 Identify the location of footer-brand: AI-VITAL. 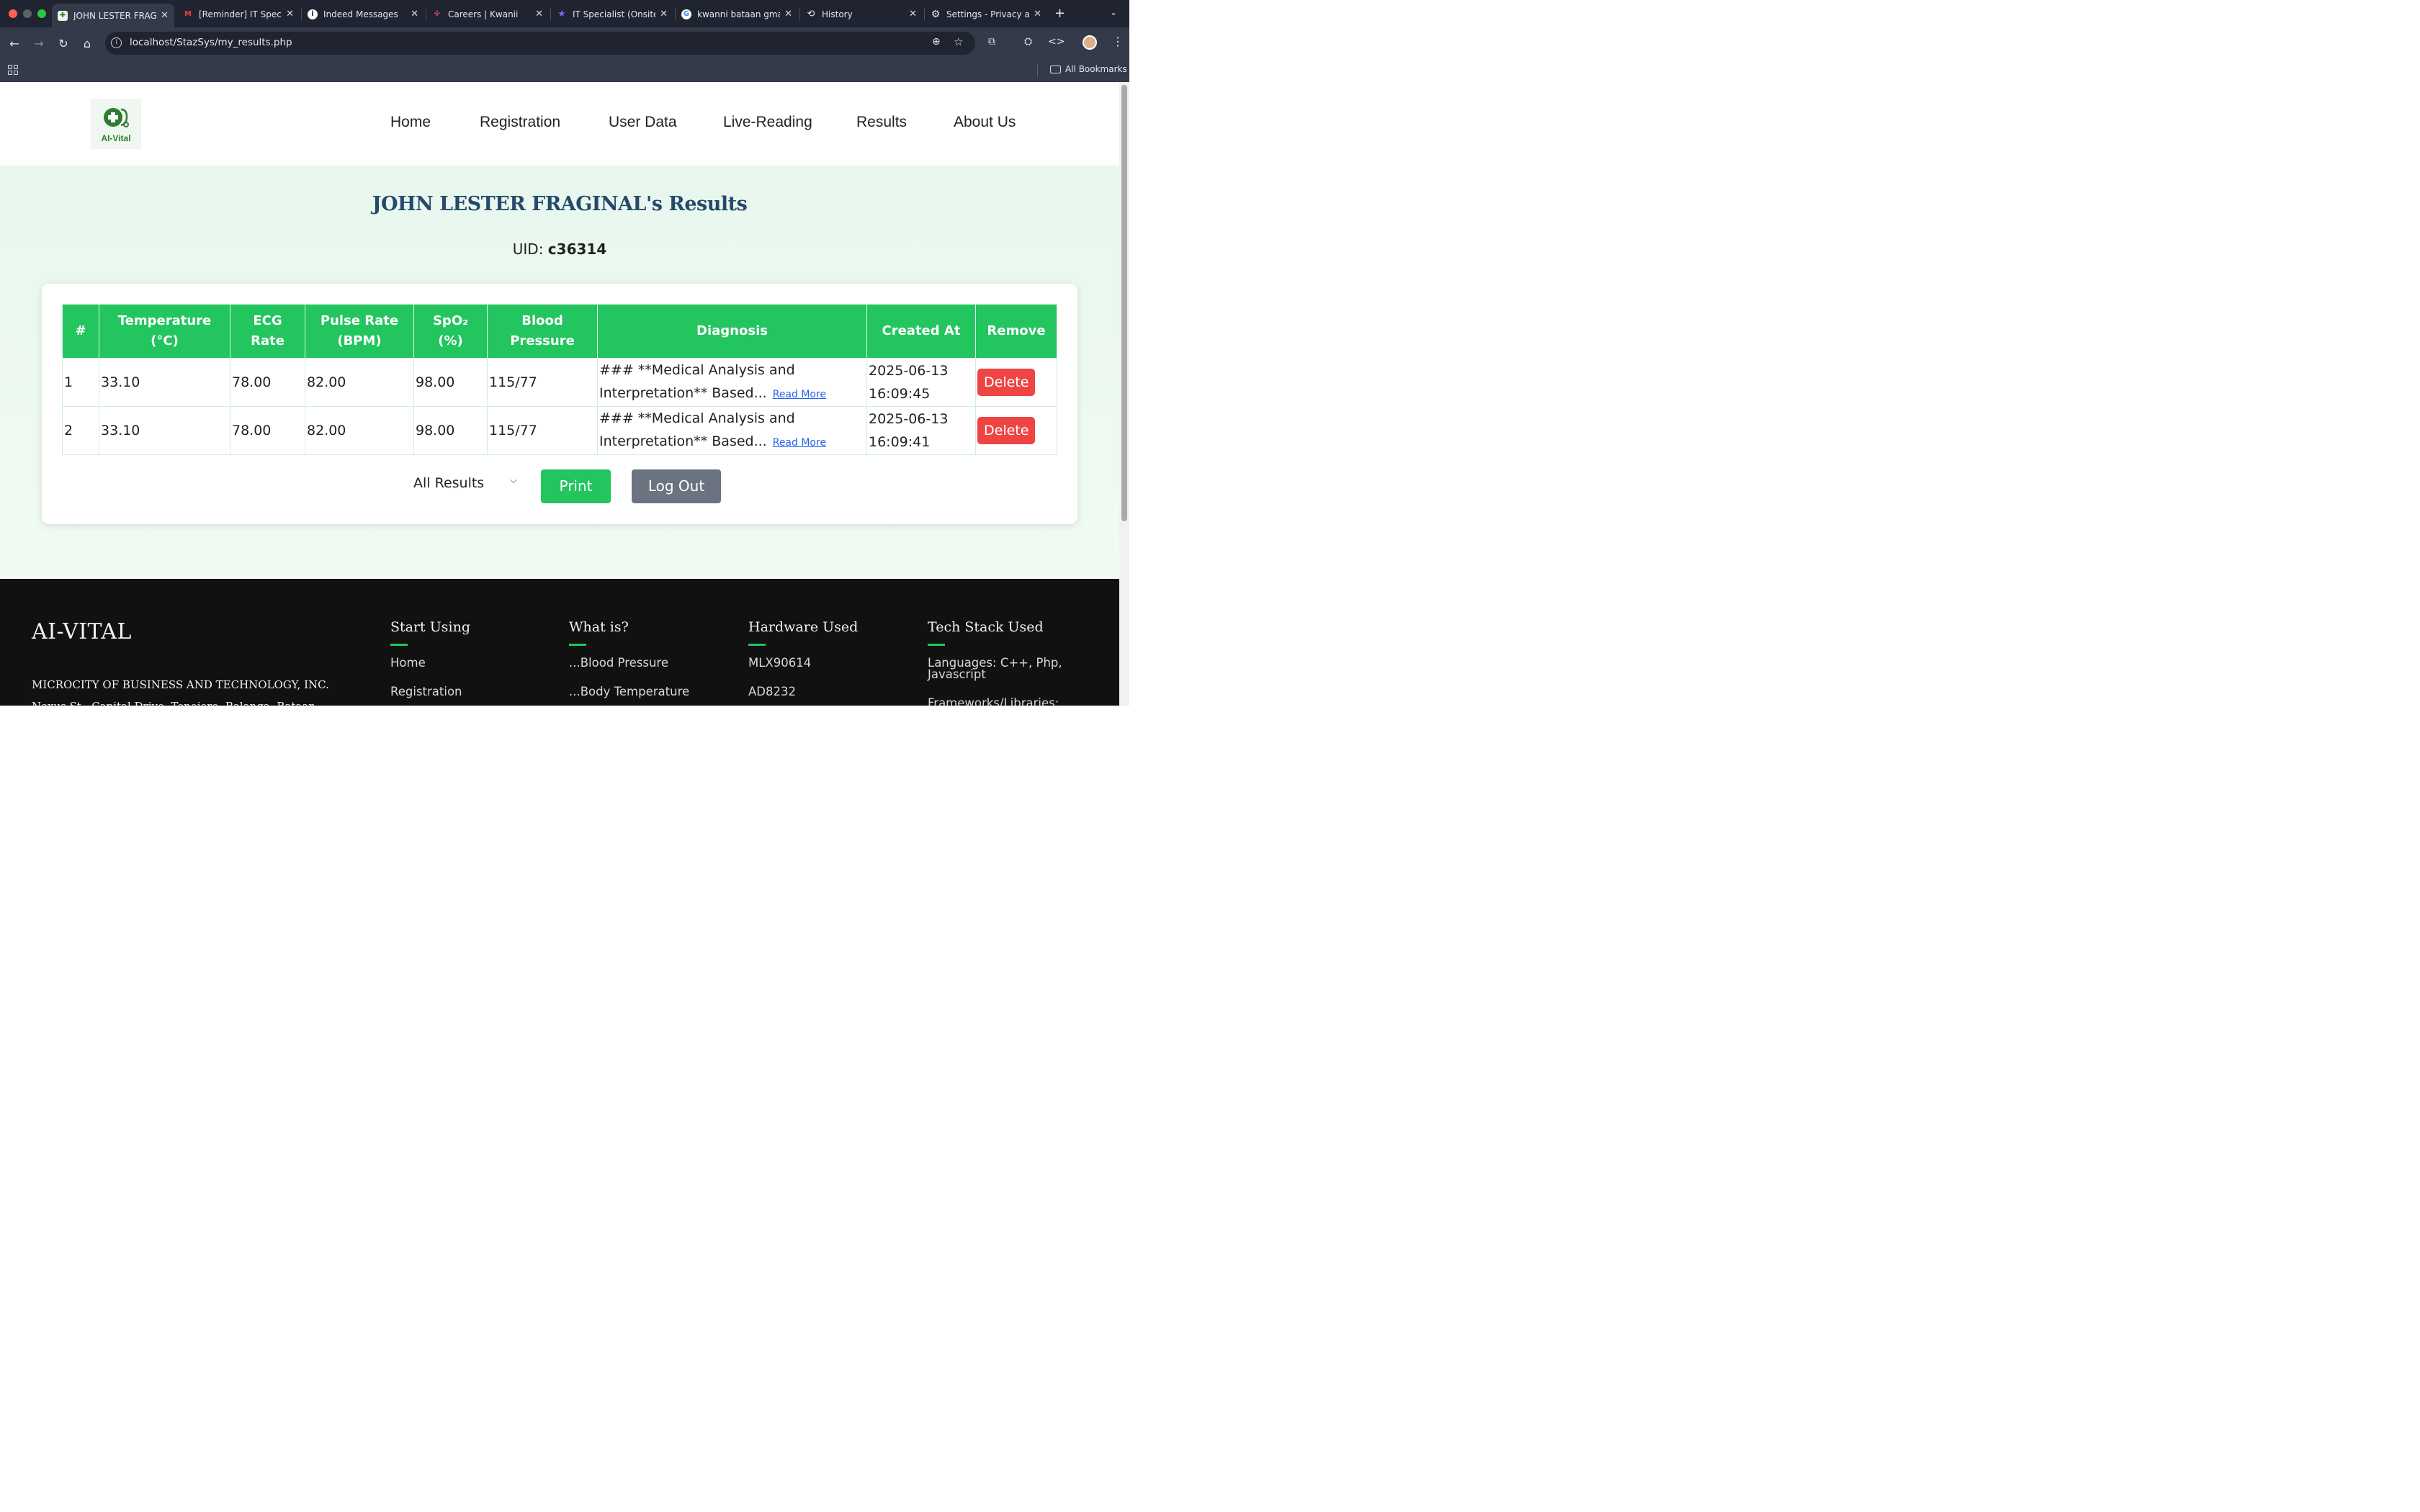
(82, 631).